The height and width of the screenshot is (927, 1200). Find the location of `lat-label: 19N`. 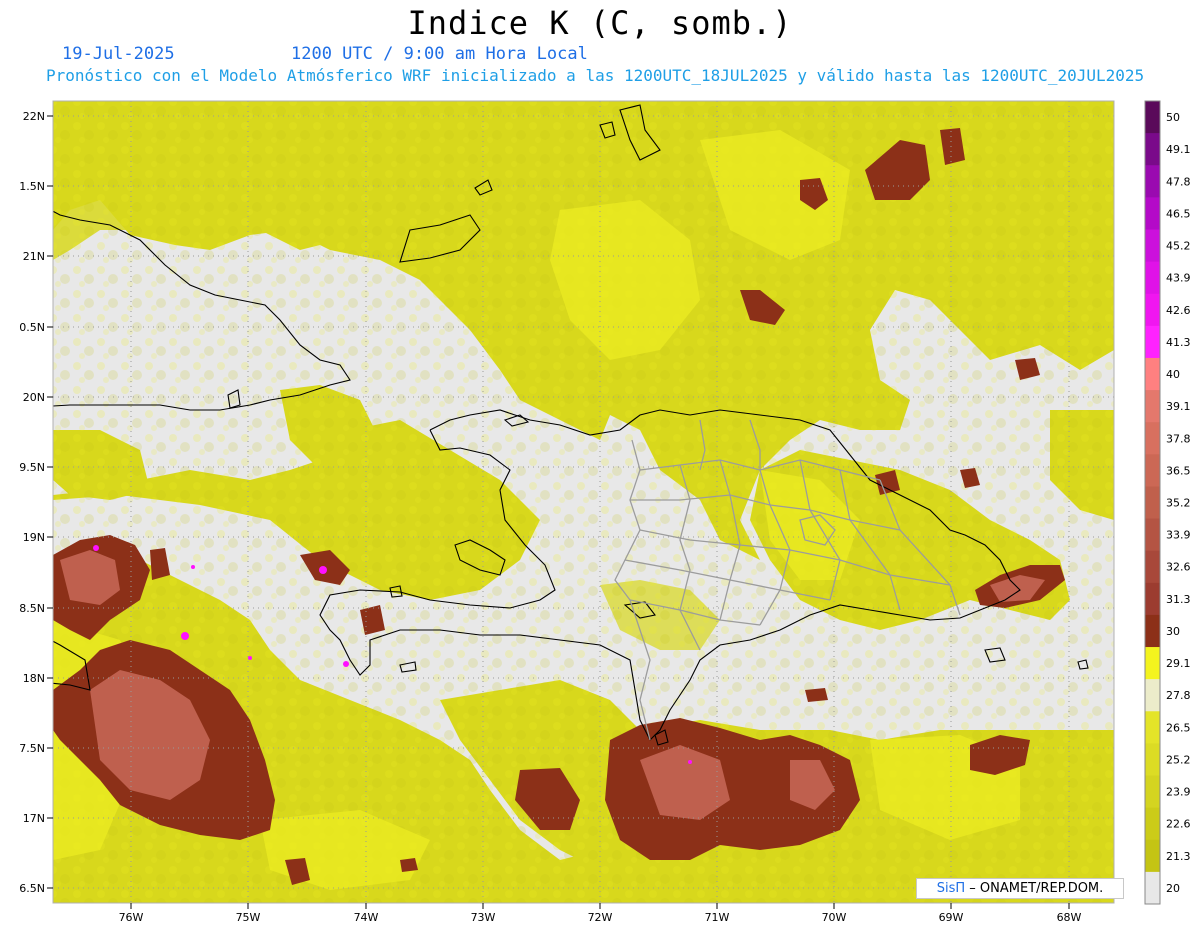

lat-label: 19N is located at coordinates (34, 537).